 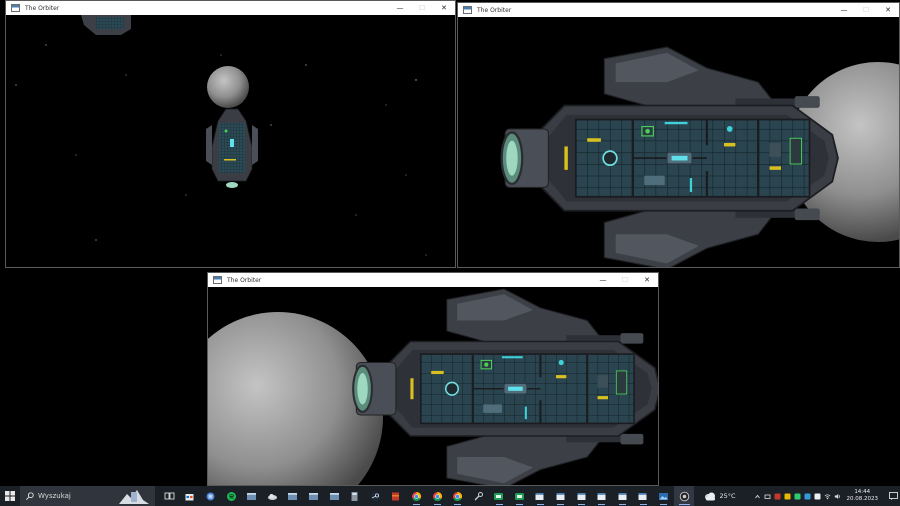 I want to click on tray-icons, so click(x=797, y=496).